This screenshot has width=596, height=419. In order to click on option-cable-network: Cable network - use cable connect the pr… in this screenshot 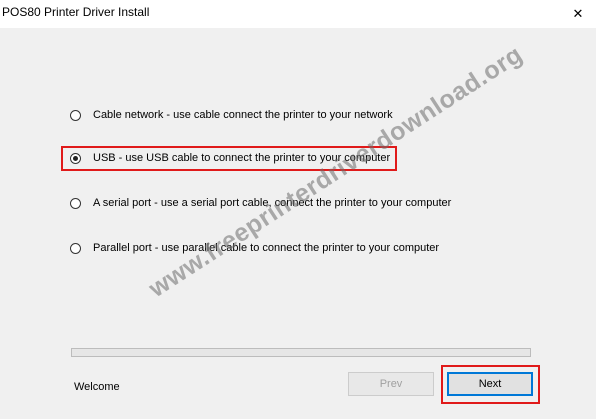, I will do `click(231, 115)`.